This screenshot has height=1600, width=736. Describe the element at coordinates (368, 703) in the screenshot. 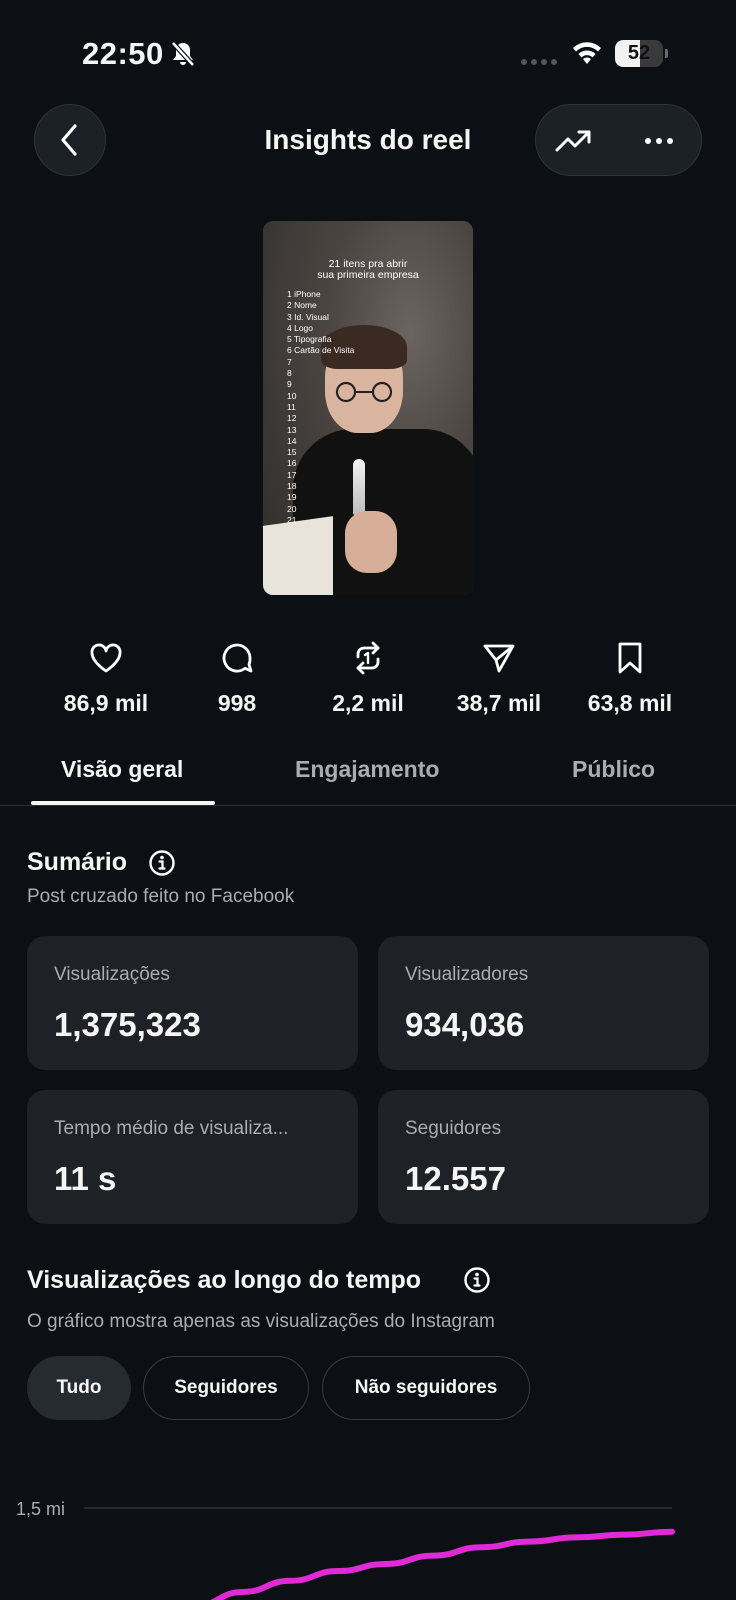

I see `reposts-count: 2,2 mil` at that location.